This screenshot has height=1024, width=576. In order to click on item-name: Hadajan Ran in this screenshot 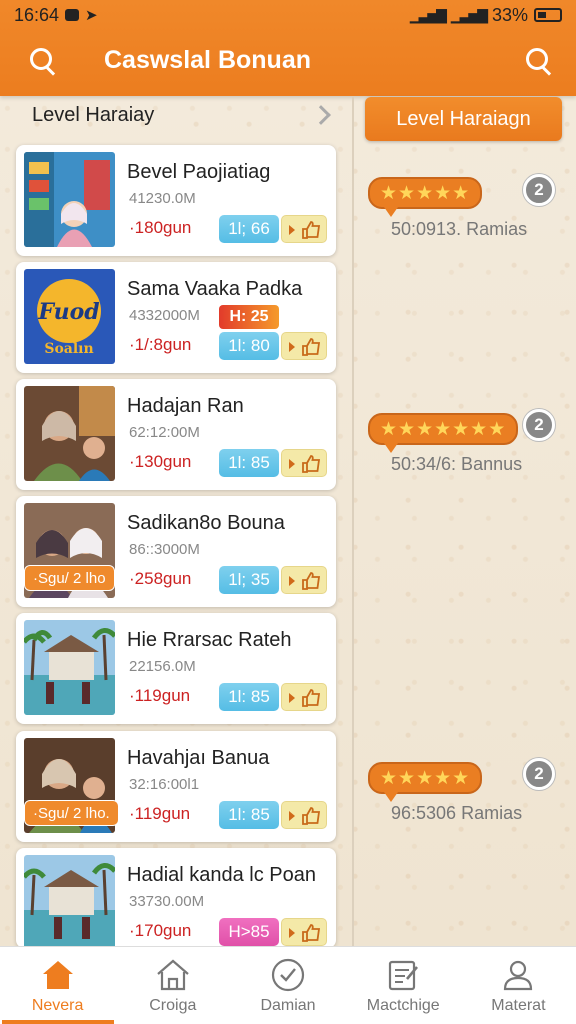, I will do `click(185, 406)`.